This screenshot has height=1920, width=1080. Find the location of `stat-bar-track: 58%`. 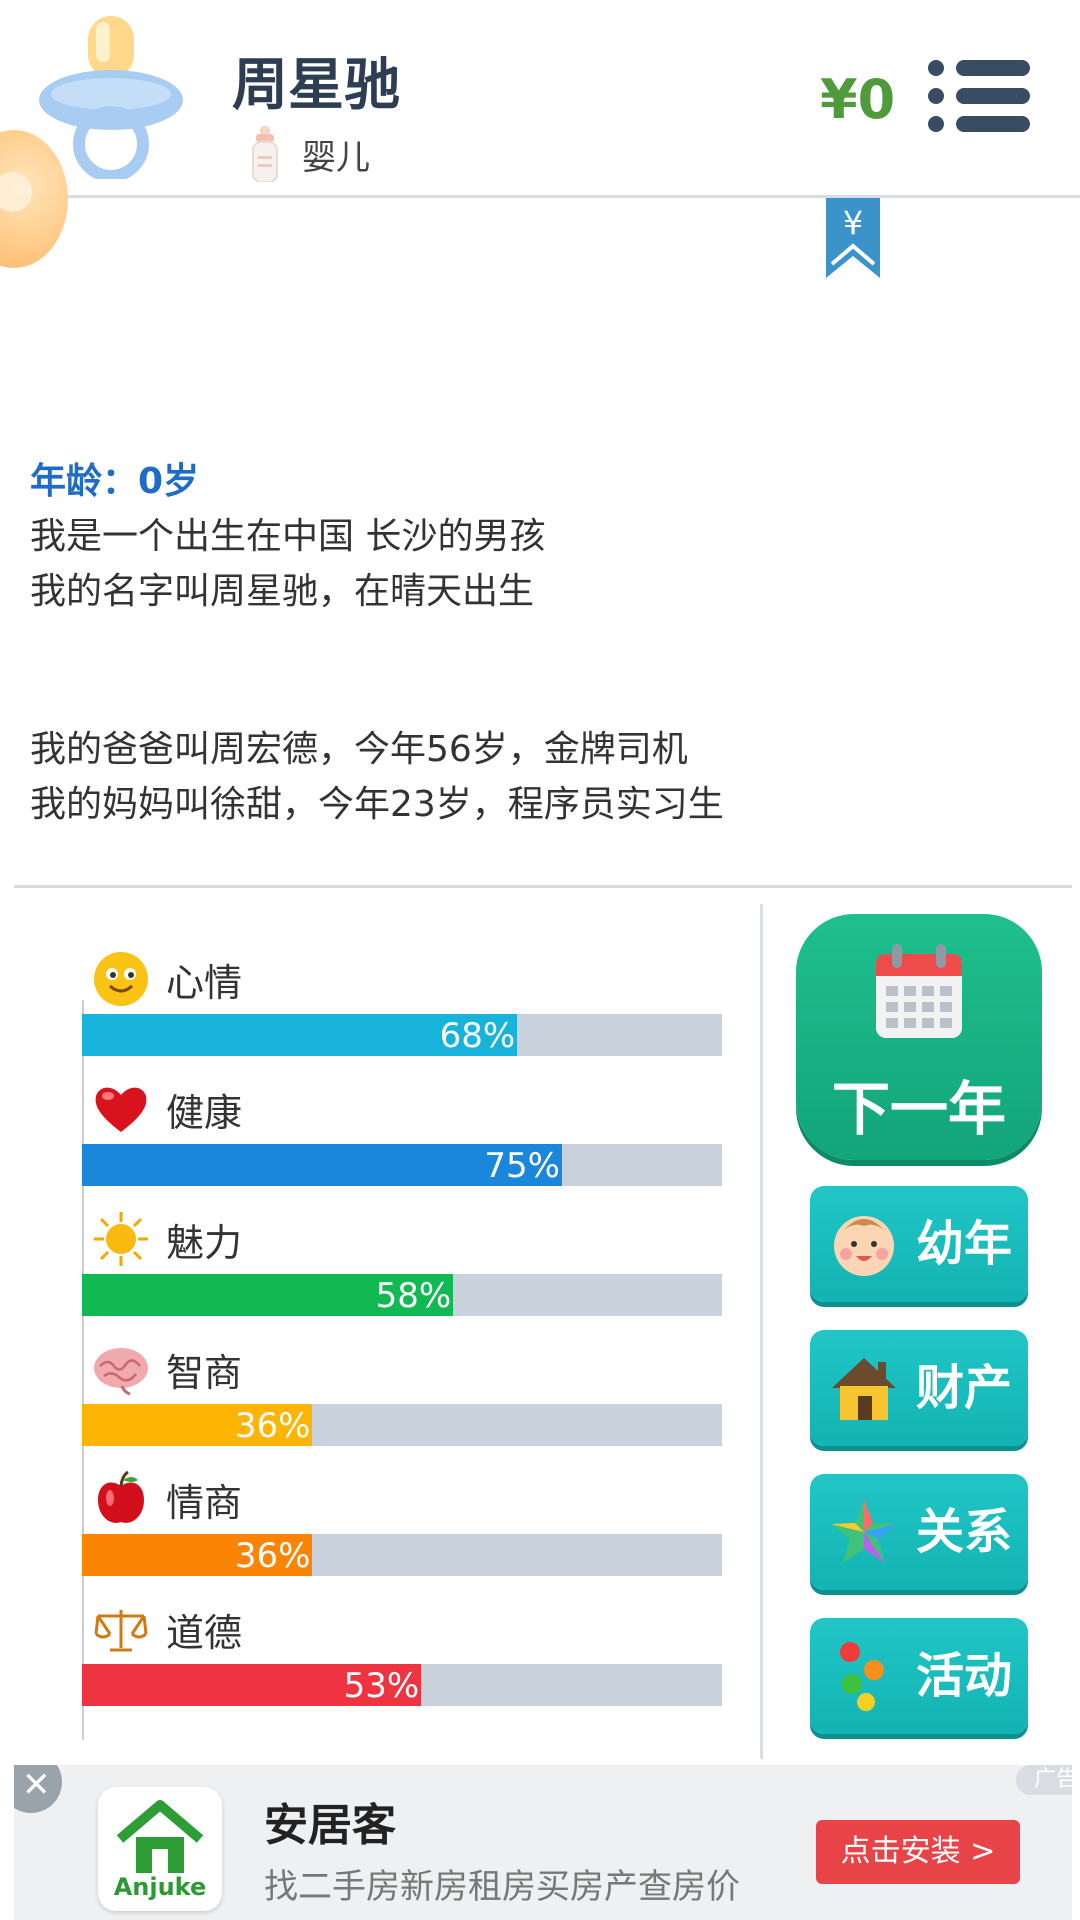

stat-bar-track: 58% is located at coordinates (402, 1295).